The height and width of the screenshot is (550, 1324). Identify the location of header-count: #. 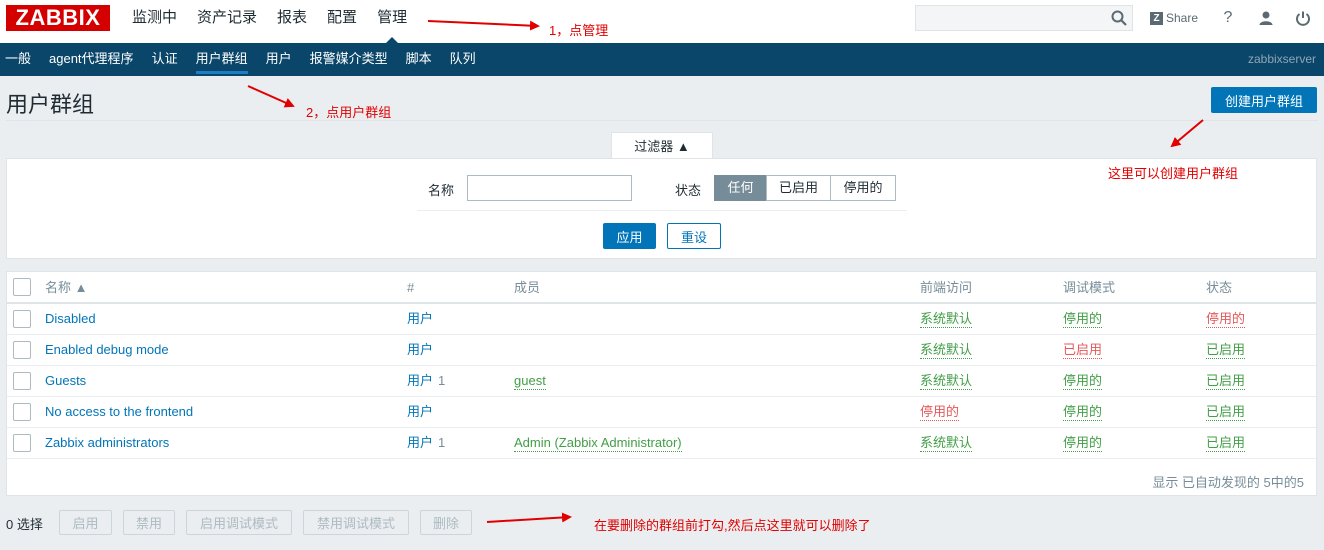
(411, 287).